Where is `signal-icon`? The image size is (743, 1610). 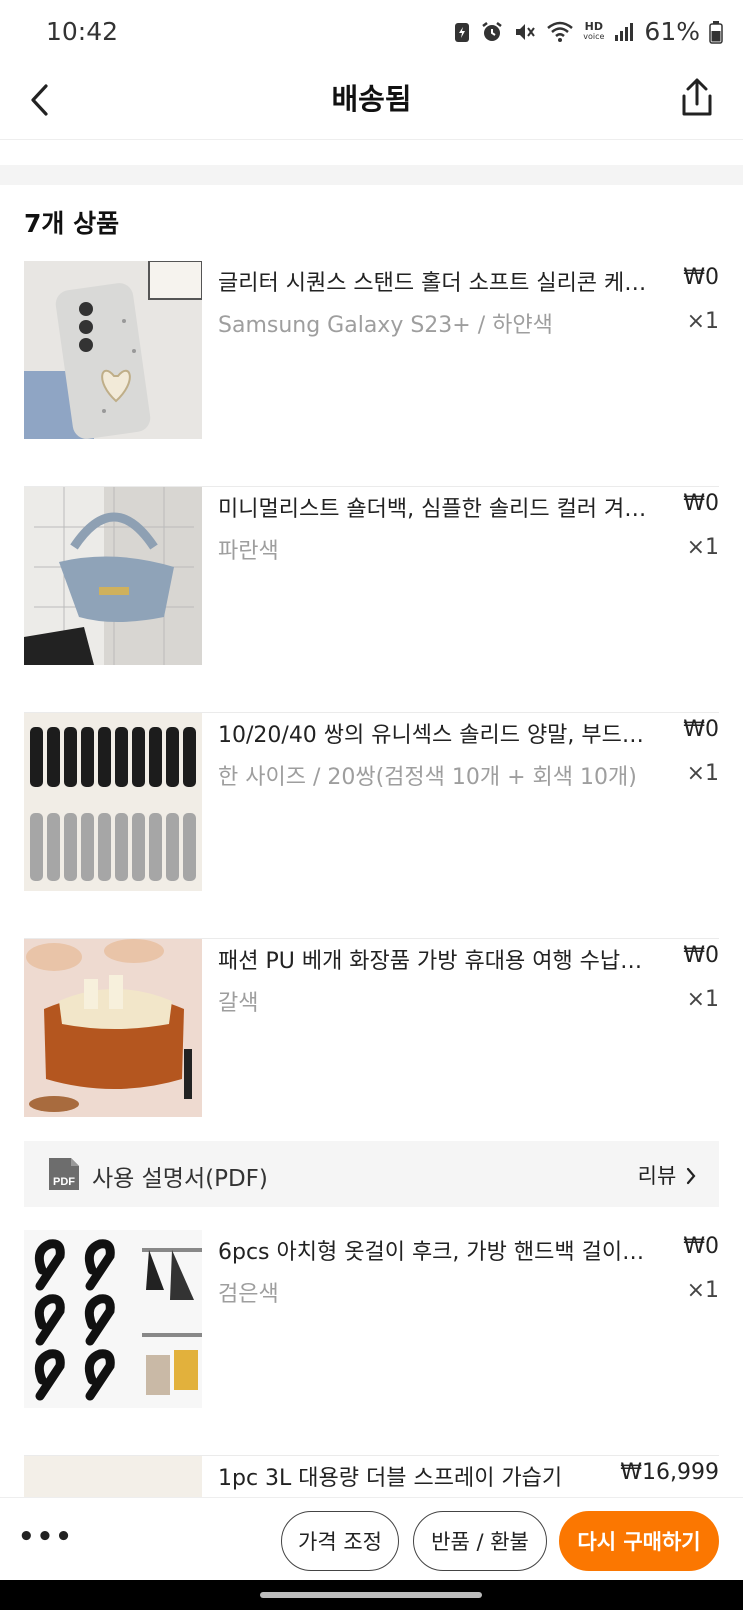
signal-icon is located at coordinates (624, 31).